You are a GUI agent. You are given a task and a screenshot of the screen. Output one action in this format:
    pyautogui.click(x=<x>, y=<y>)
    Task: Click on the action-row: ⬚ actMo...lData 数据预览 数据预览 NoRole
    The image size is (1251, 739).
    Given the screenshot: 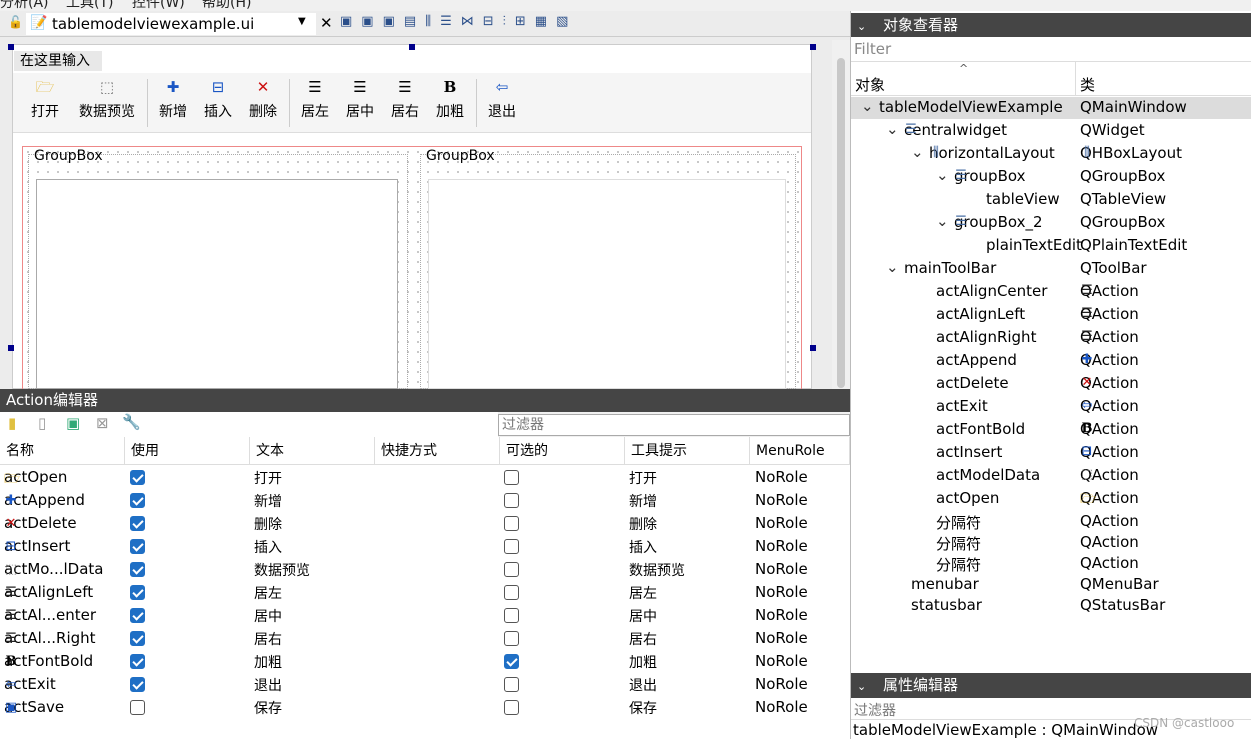 What is the action you would take?
    pyautogui.click(x=425, y=569)
    